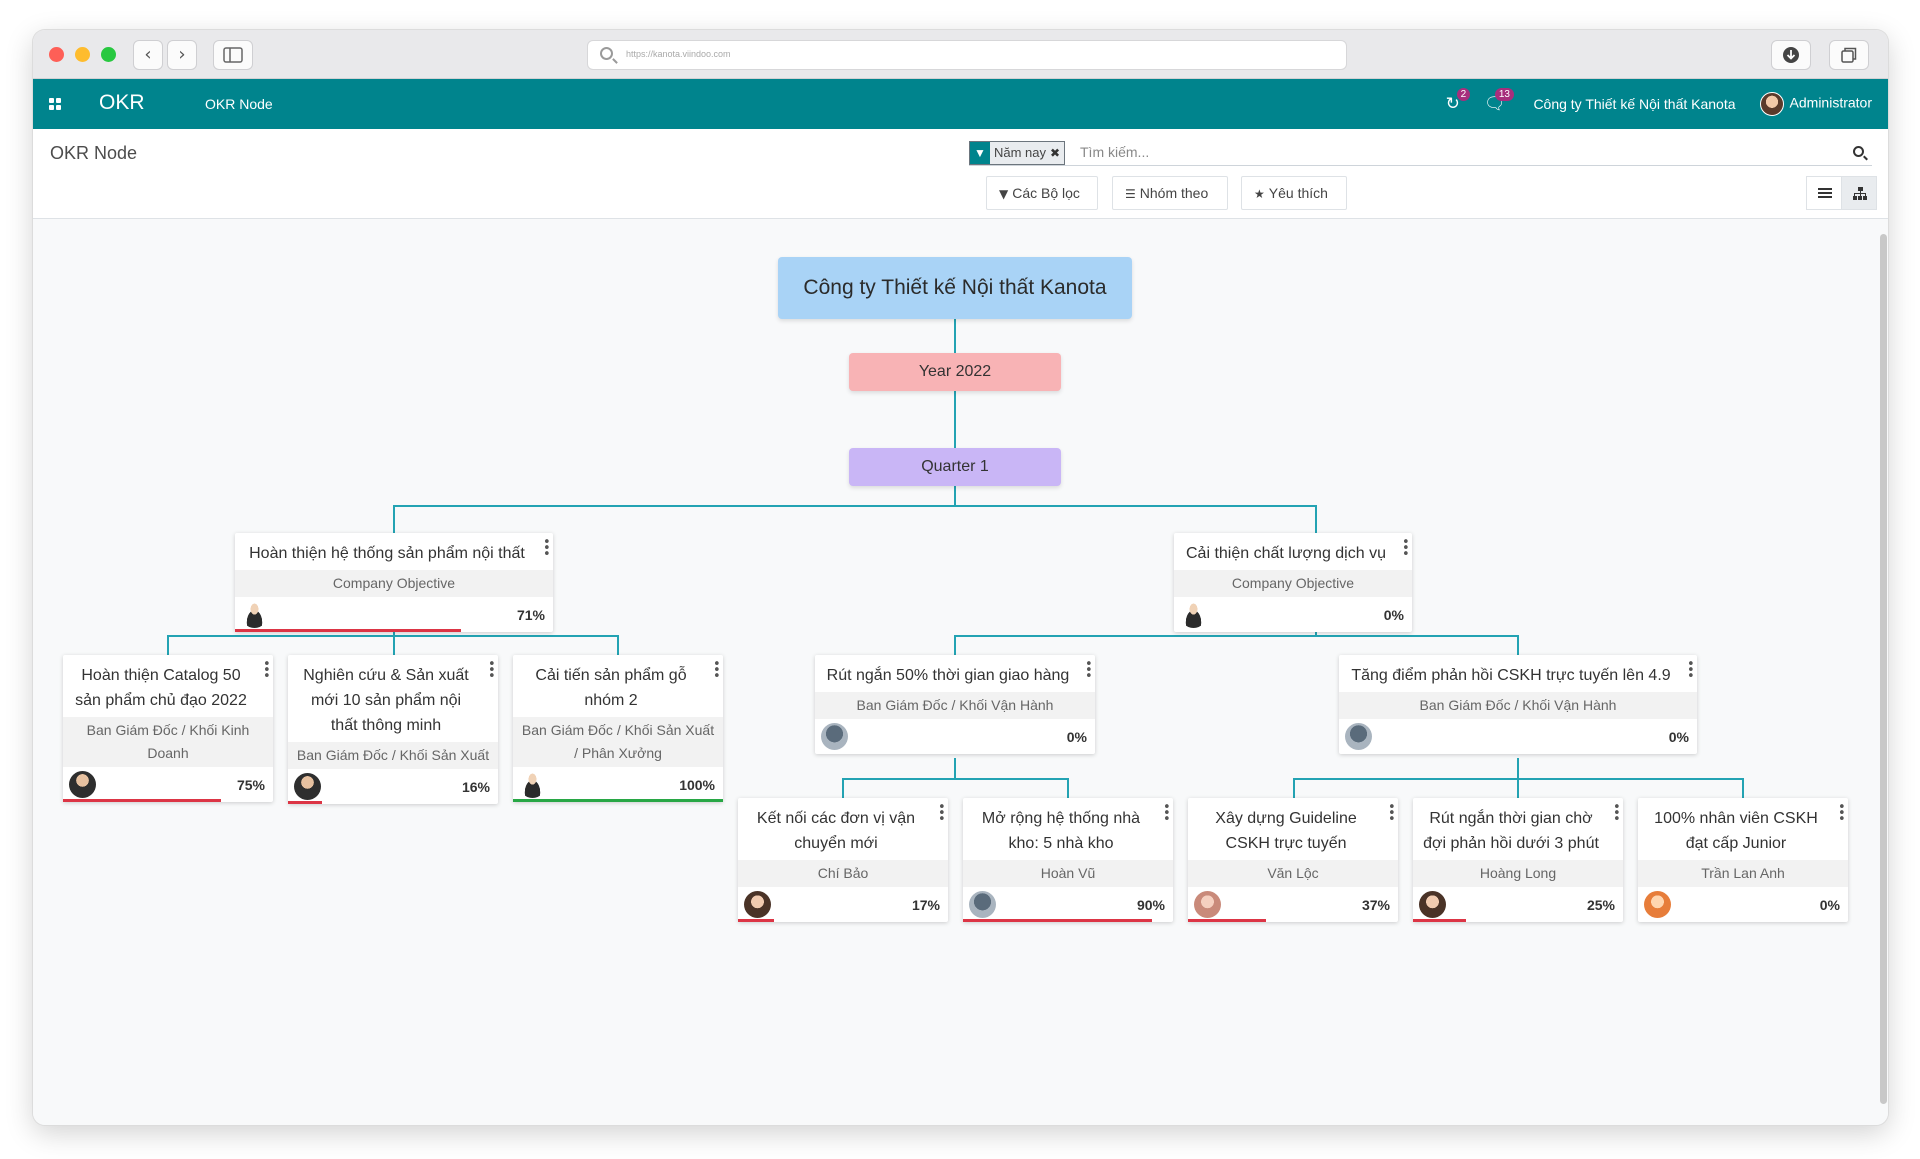  What do you see at coordinates (239, 104) in the screenshot?
I see `menu-okr-node: OKR Node` at bounding box center [239, 104].